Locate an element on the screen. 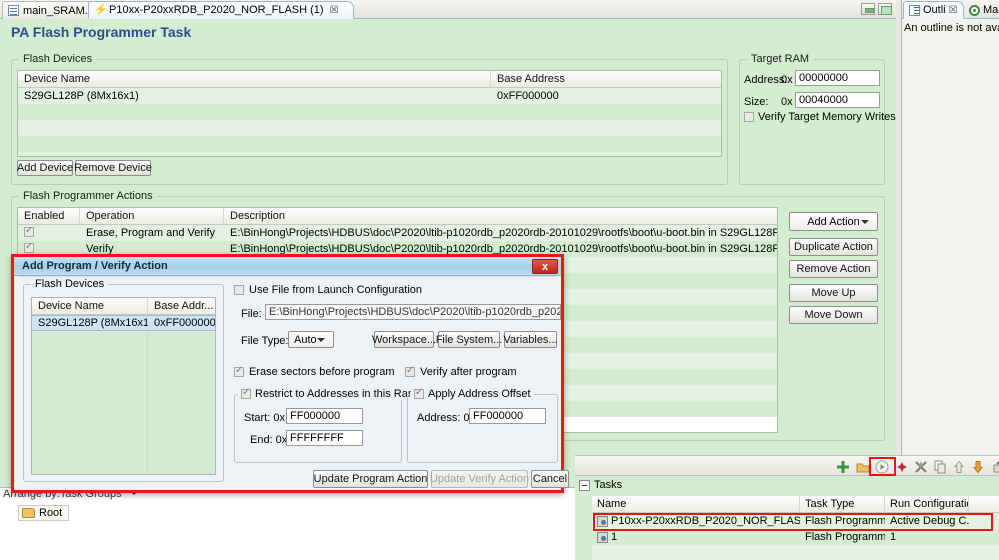 The height and width of the screenshot is (560, 999). tree-item-root: Root is located at coordinates (44, 513).